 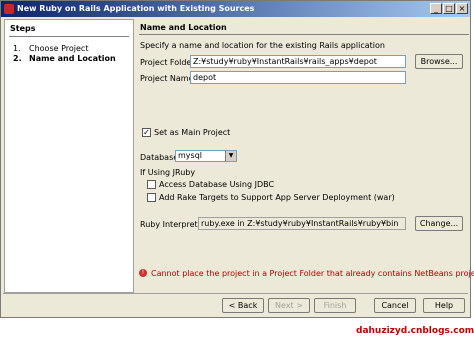 What do you see at coordinates (168, 78) in the screenshot?
I see `project-name-label: Project Name:` at bounding box center [168, 78].